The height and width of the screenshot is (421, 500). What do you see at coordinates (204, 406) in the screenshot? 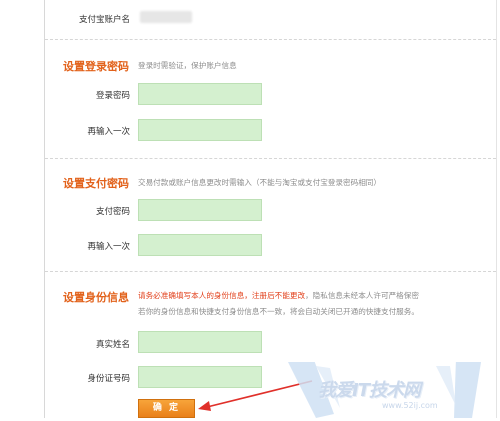
I see `annotation-arrow-head` at bounding box center [204, 406].